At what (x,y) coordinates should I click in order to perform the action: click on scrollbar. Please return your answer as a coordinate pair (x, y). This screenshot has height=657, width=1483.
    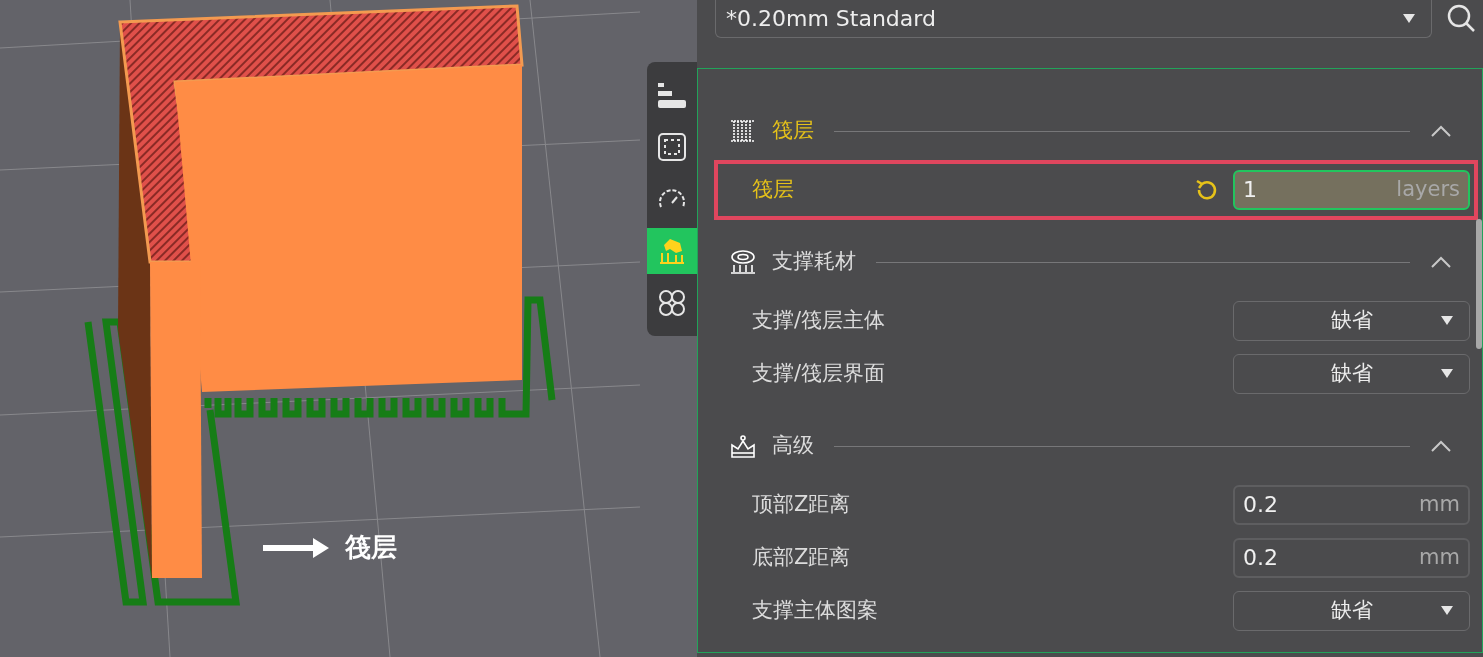
    Looking at the image, I should click on (1479, 284).